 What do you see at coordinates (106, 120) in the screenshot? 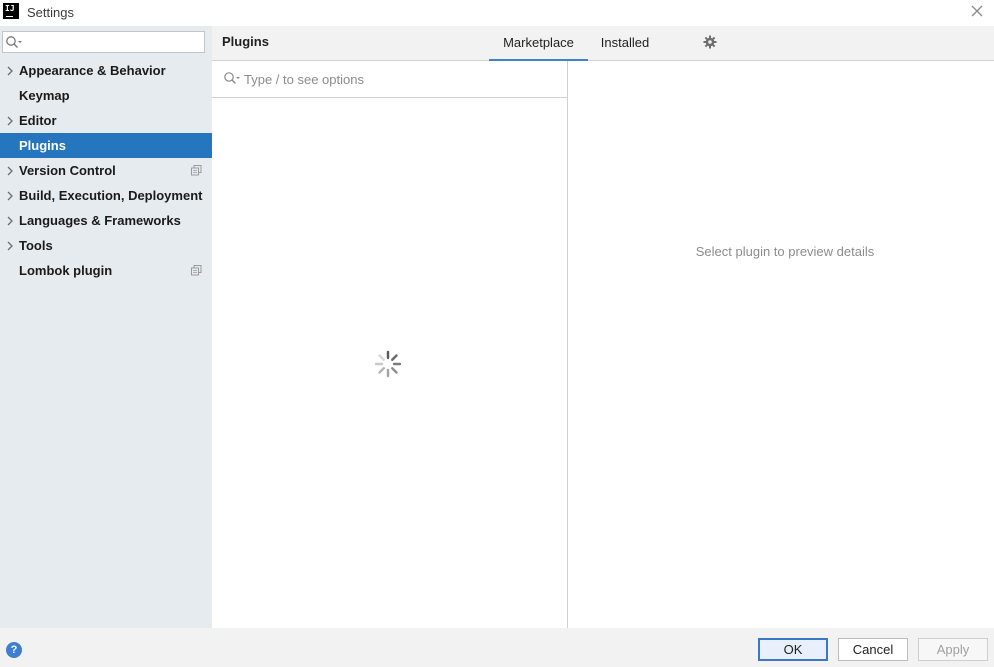
I see `sidebar-item-editor: Editor` at bounding box center [106, 120].